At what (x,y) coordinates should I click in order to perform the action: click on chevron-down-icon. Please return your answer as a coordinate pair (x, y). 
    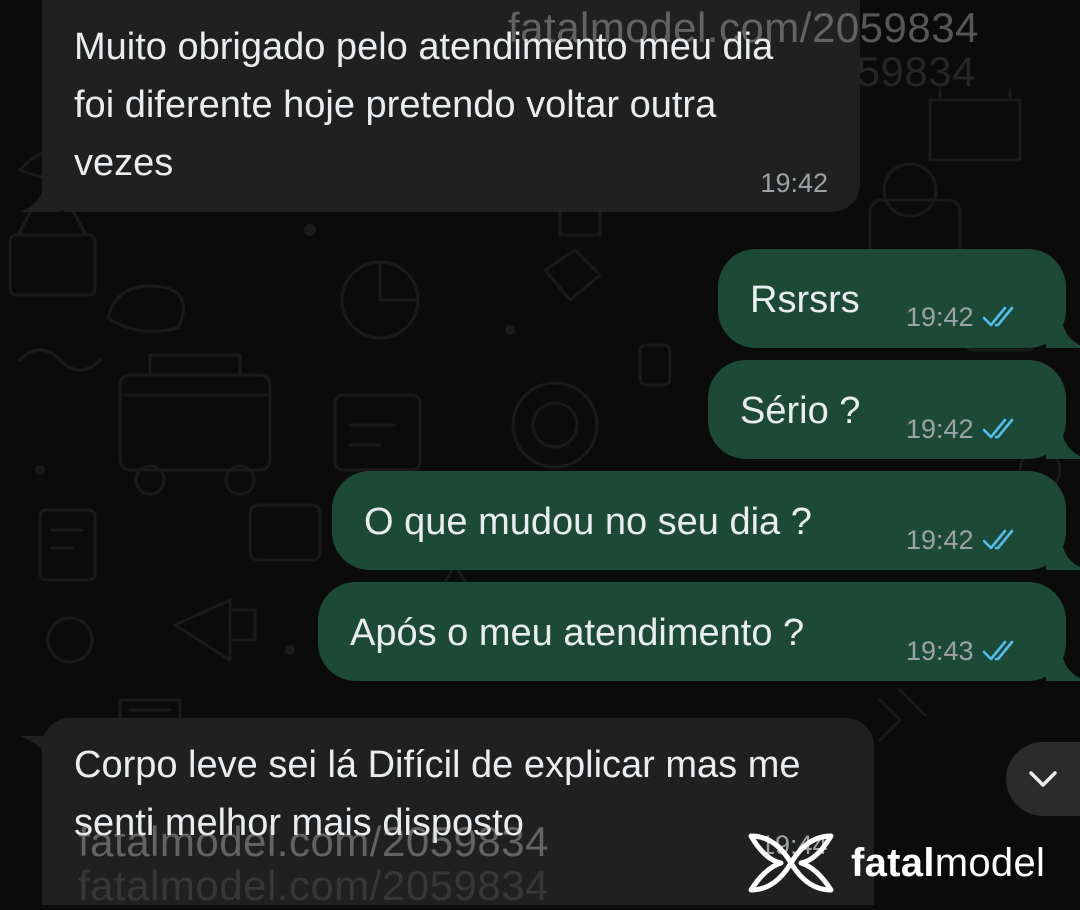
    Looking at the image, I should click on (1043, 779).